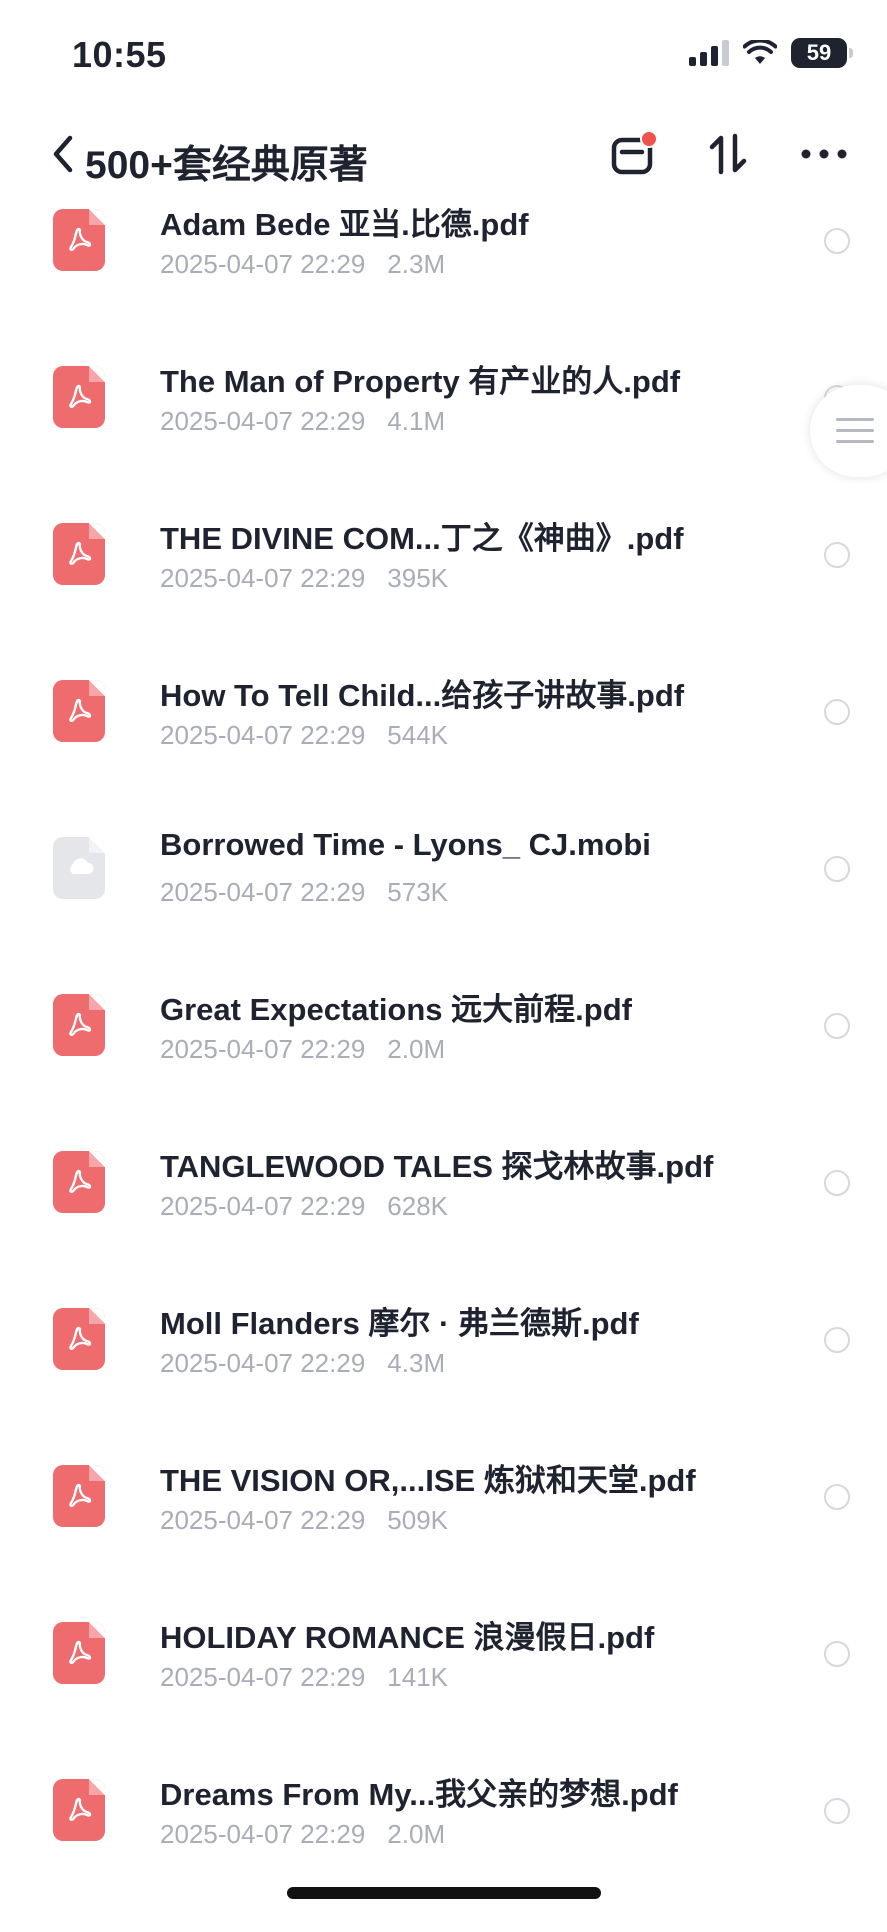  I want to click on file-name: How To Tell Child...给孩子讲故事.pdf, so click(422, 695).